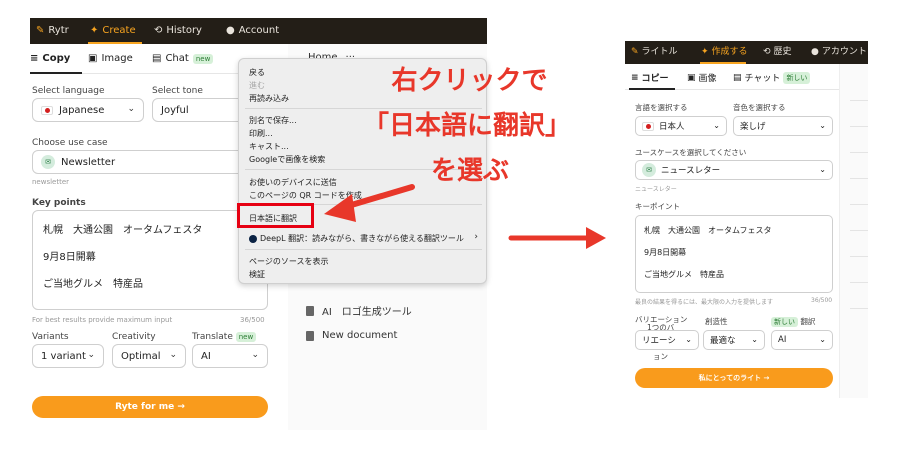 This screenshot has width=900, height=470. What do you see at coordinates (654, 52) in the screenshot?
I see `nav-logo: ✎ ライトル` at bounding box center [654, 52].